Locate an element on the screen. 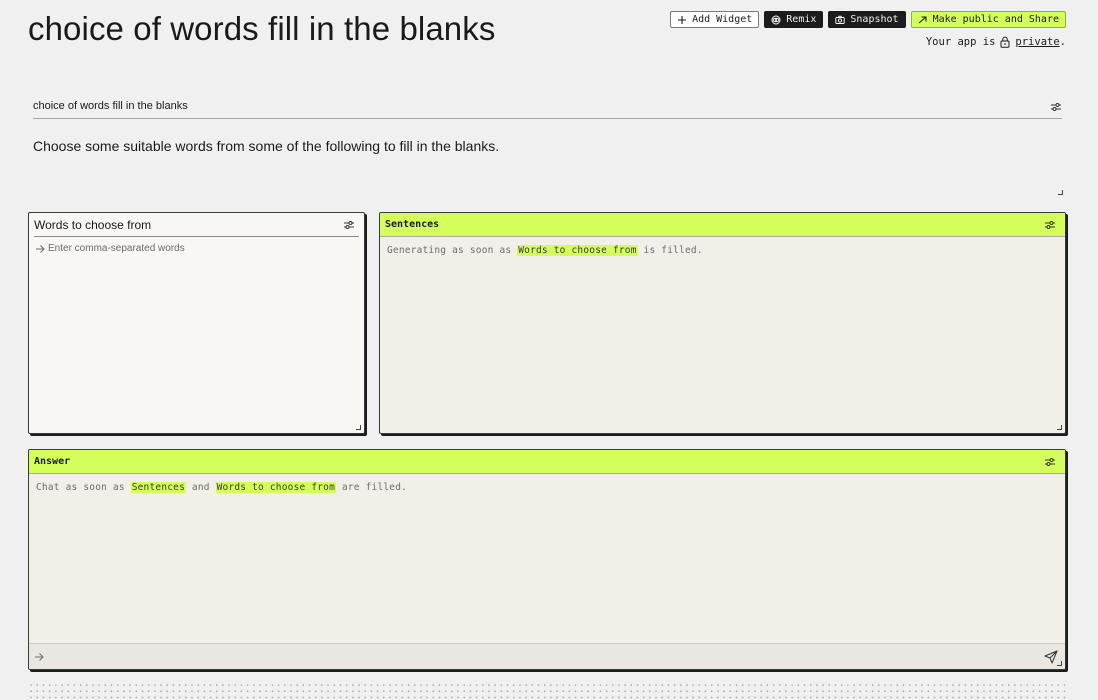  remix-button: Remix is located at coordinates (794, 19).